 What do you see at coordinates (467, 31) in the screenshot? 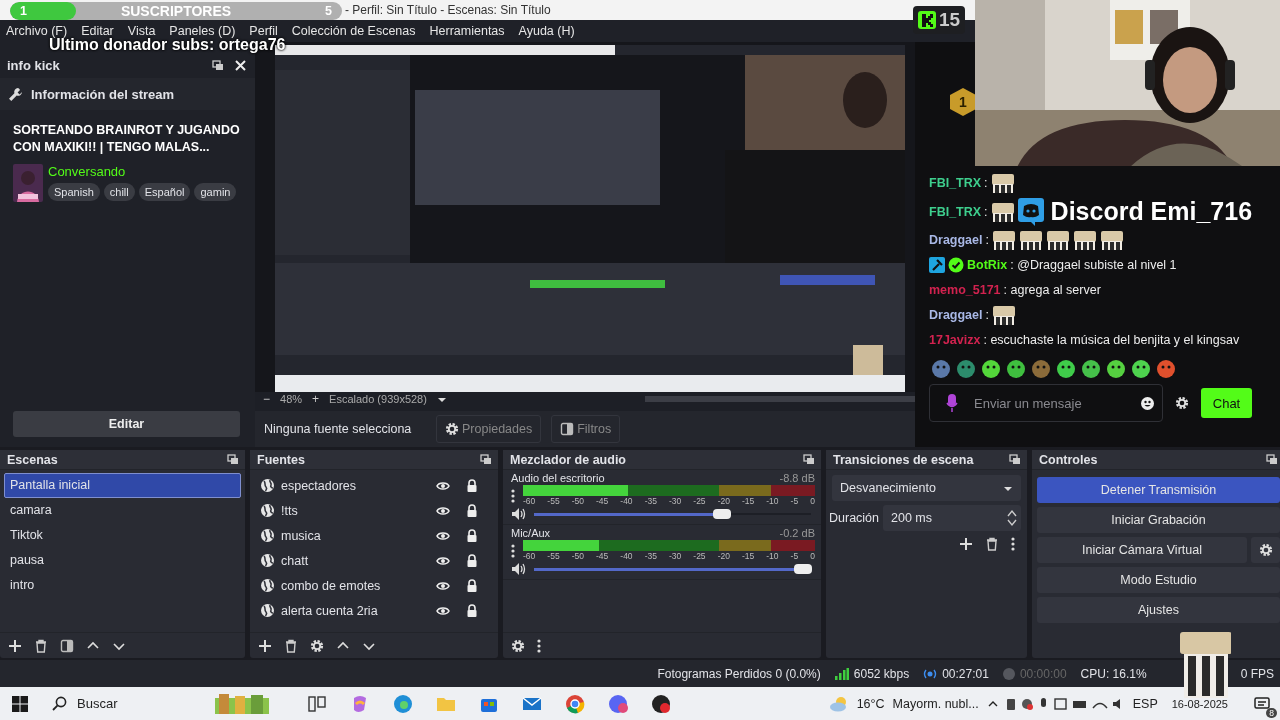
I see `menu-item: Herramientas` at bounding box center [467, 31].